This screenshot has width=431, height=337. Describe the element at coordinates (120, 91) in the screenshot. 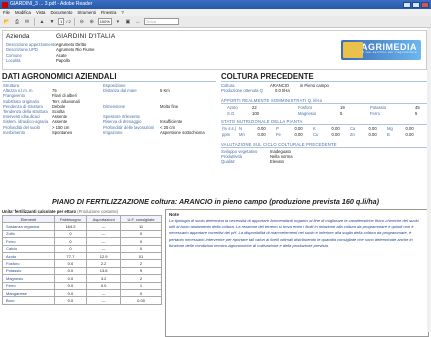

I see `dati-label: Distanza dal mare` at that location.